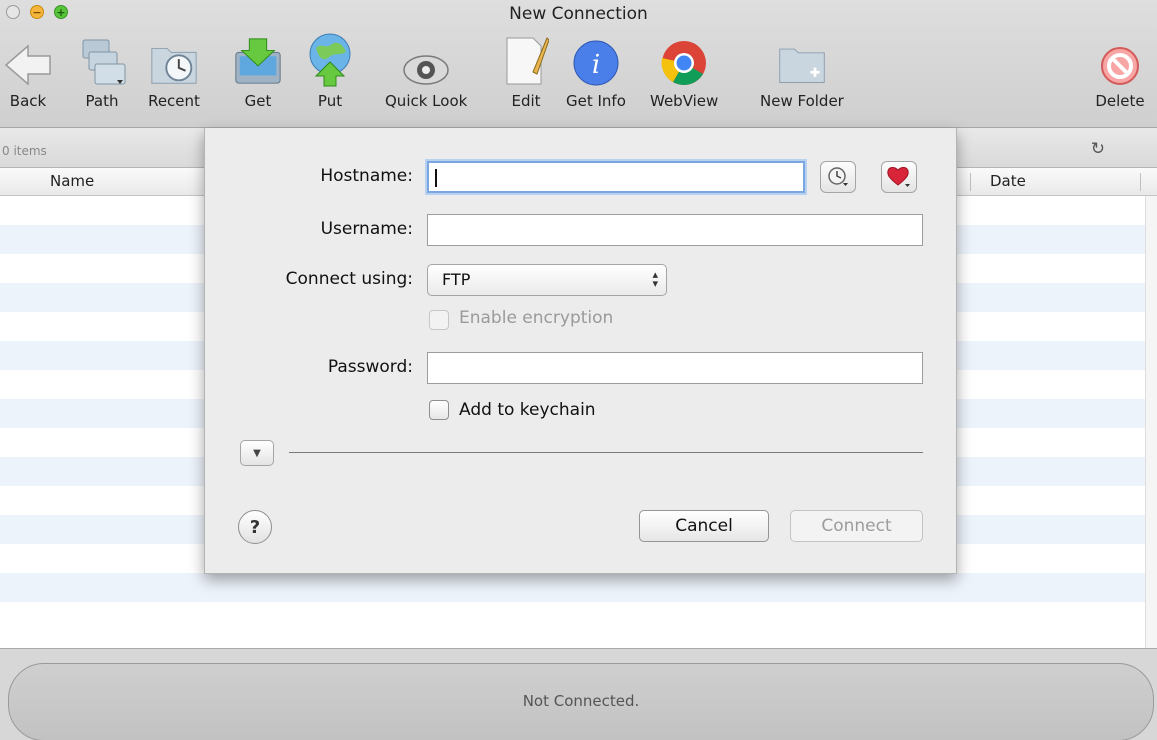 This screenshot has height=740, width=1157. Describe the element at coordinates (426, 101) in the screenshot. I see `quick-look-label: Quick Look` at that location.